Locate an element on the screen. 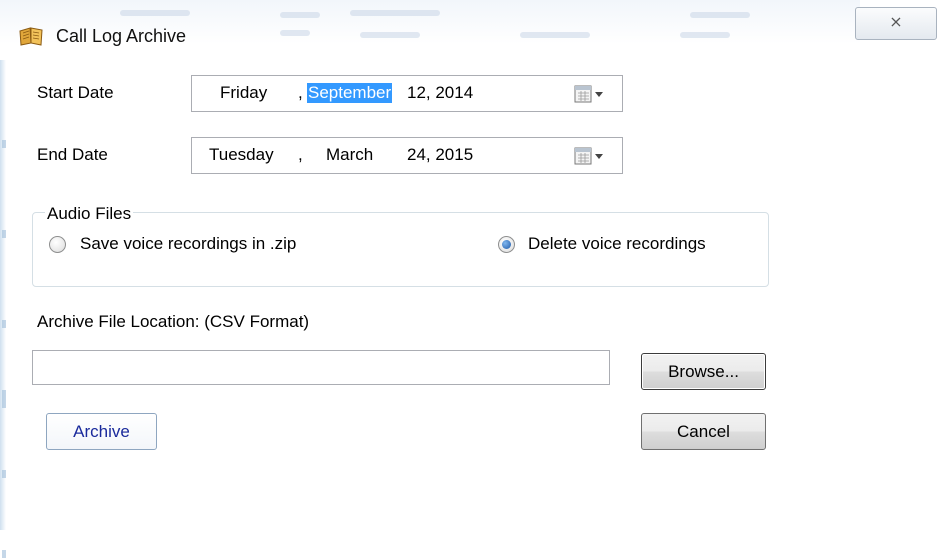  archive-location-label: Archive File Location: (CSV Format) is located at coordinates (173, 321).